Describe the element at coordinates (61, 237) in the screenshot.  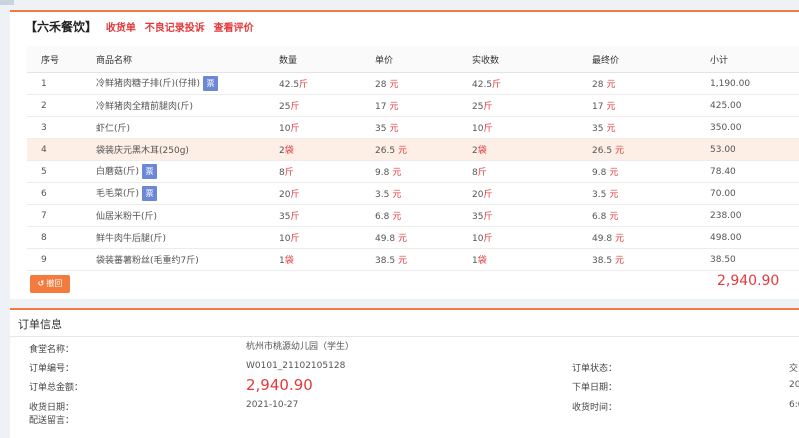
I see `row-number: 8` at that location.